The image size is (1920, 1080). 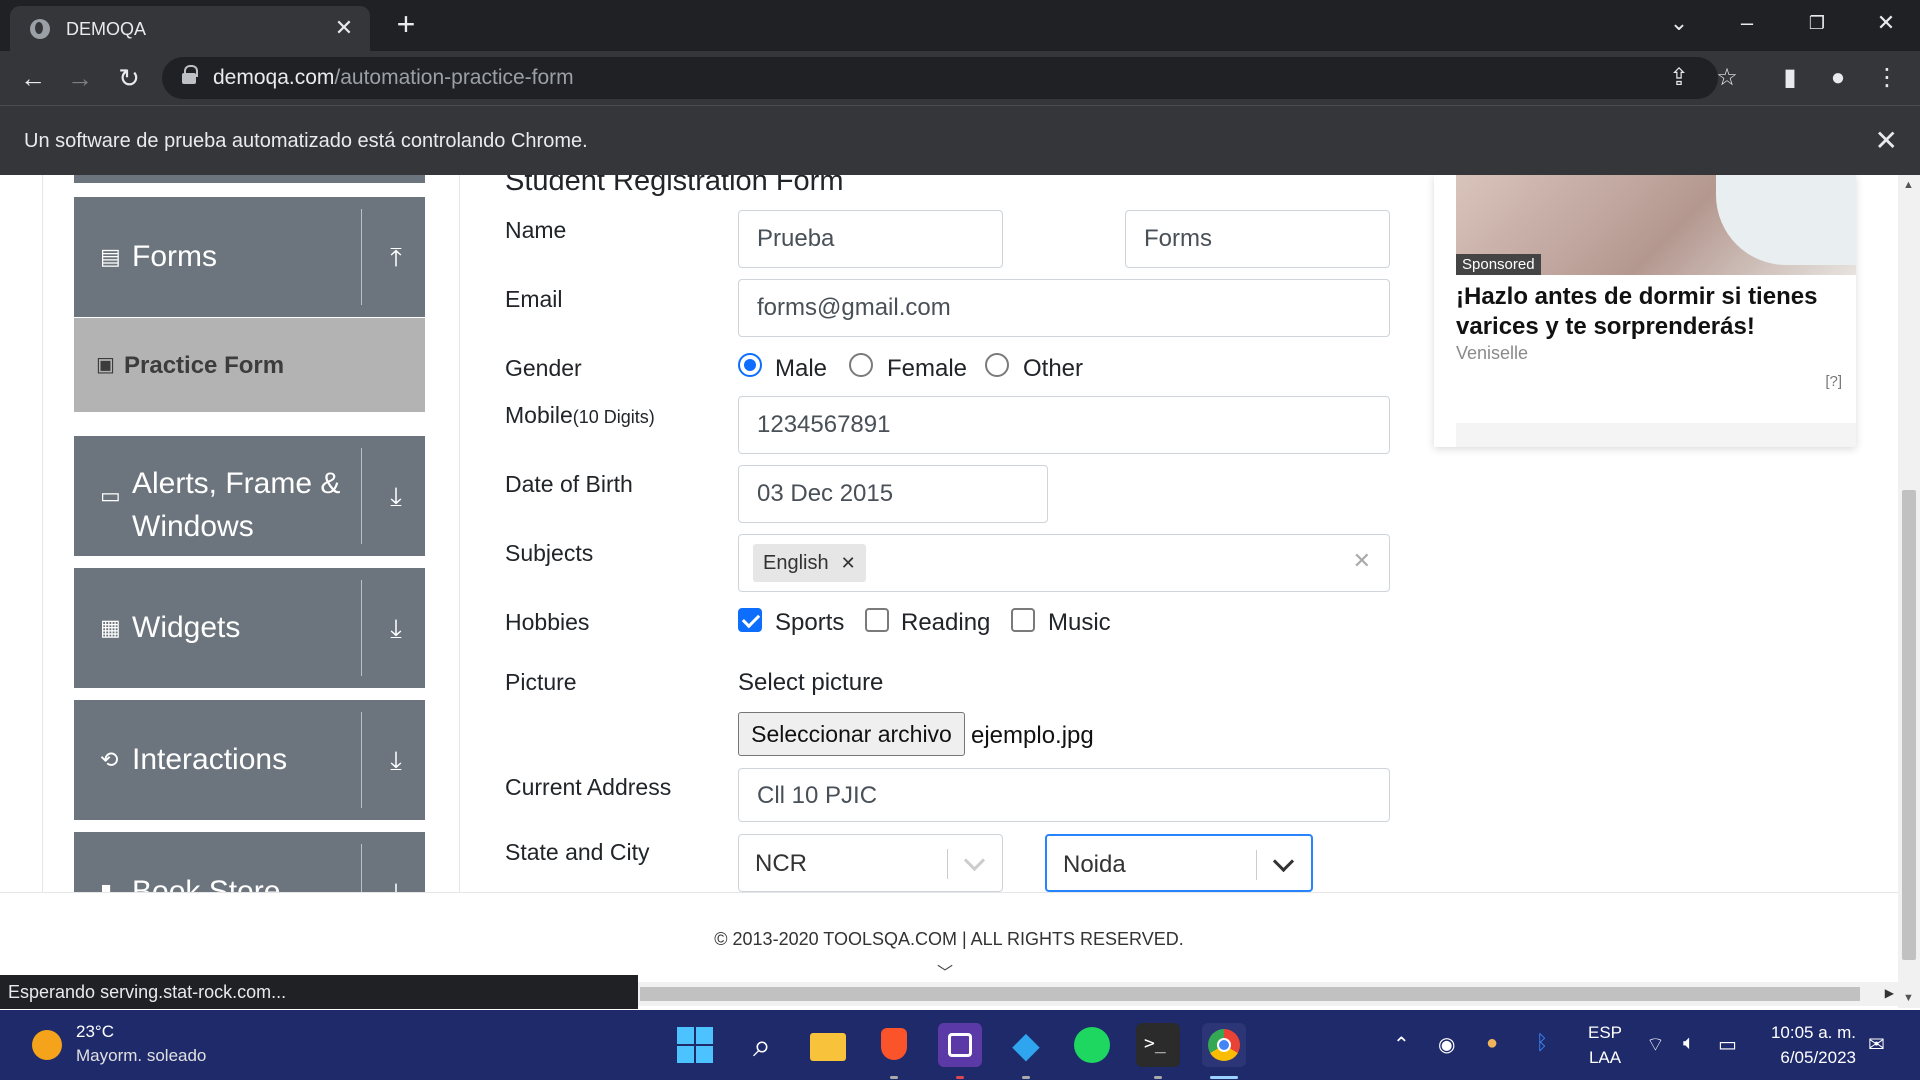 What do you see at coordinates (1079, 623) in the screenshot?
I see `hobby-music-label: Music` at bounding box center [1079, 623].